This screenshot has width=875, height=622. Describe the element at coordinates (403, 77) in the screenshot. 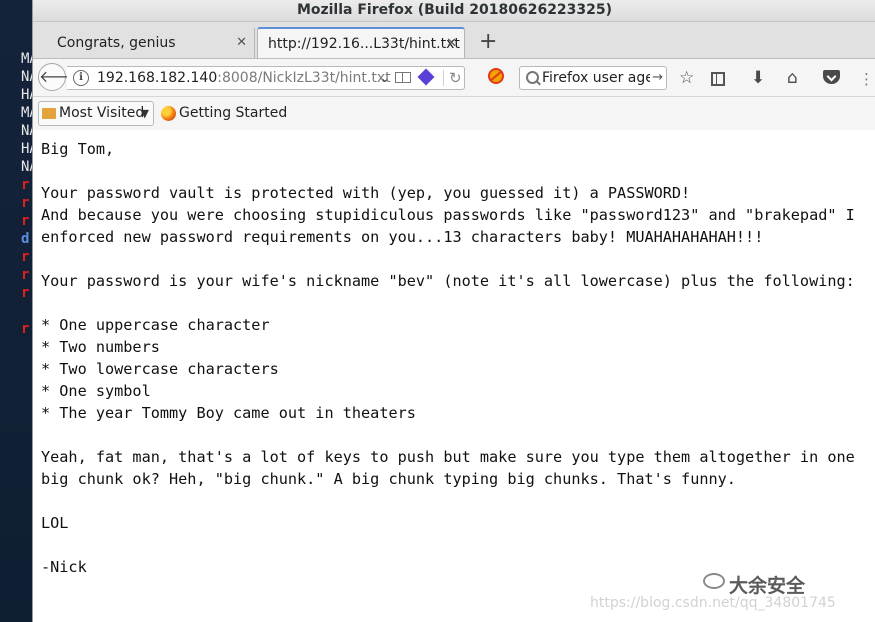

I see `reader-view-icon` at that location.